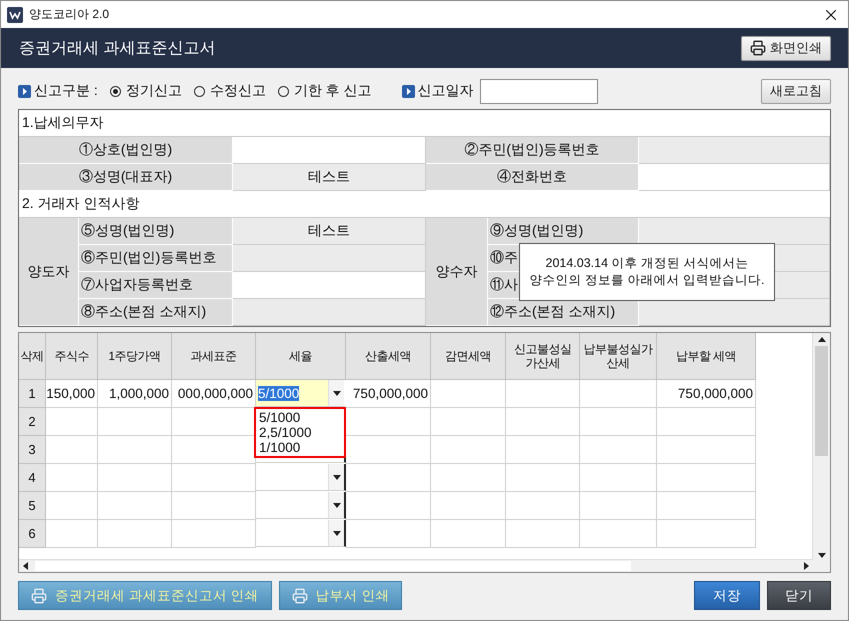 This screenshot has width=849, height=621. Describe the element at coordinates (126, 177) in the screenshot. I see `field-label: ③성명(대표자)` at that location.